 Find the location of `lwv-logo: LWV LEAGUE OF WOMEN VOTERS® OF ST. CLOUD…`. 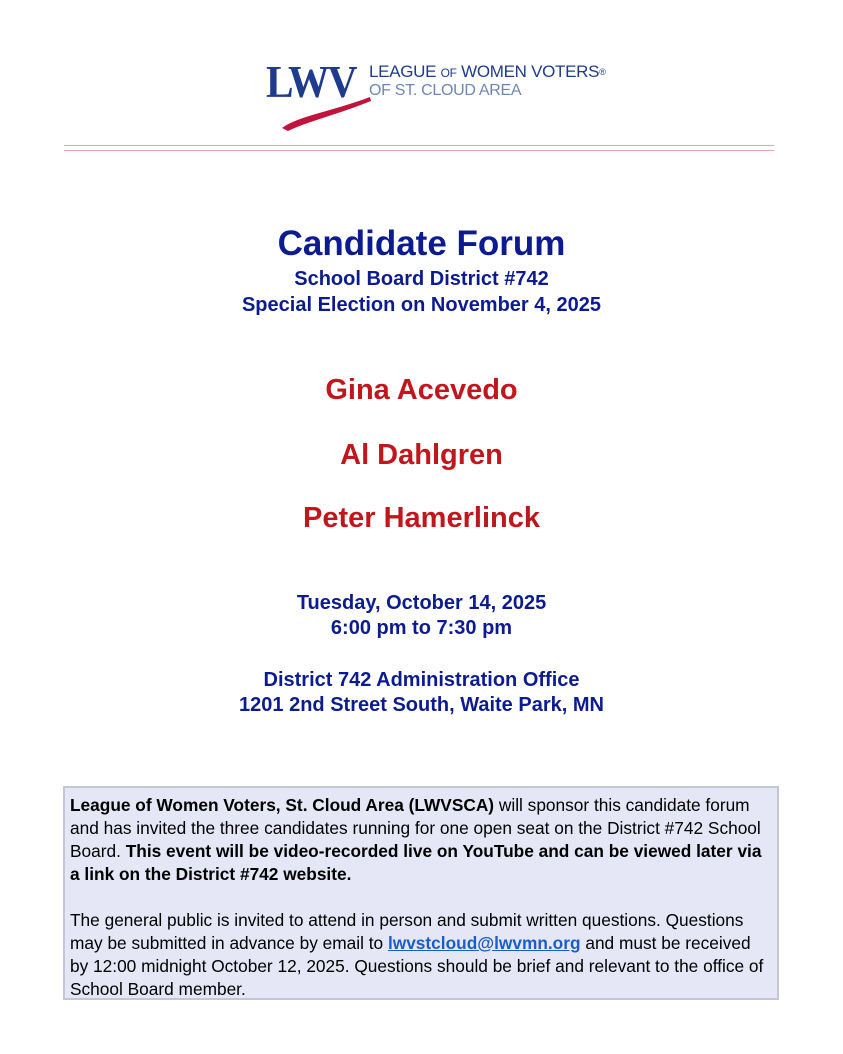

lwv-logo: LWV LEAGUE OF WOMEN VOTERS® OF ST. CLOUD… is located at coordinates (436, 95).